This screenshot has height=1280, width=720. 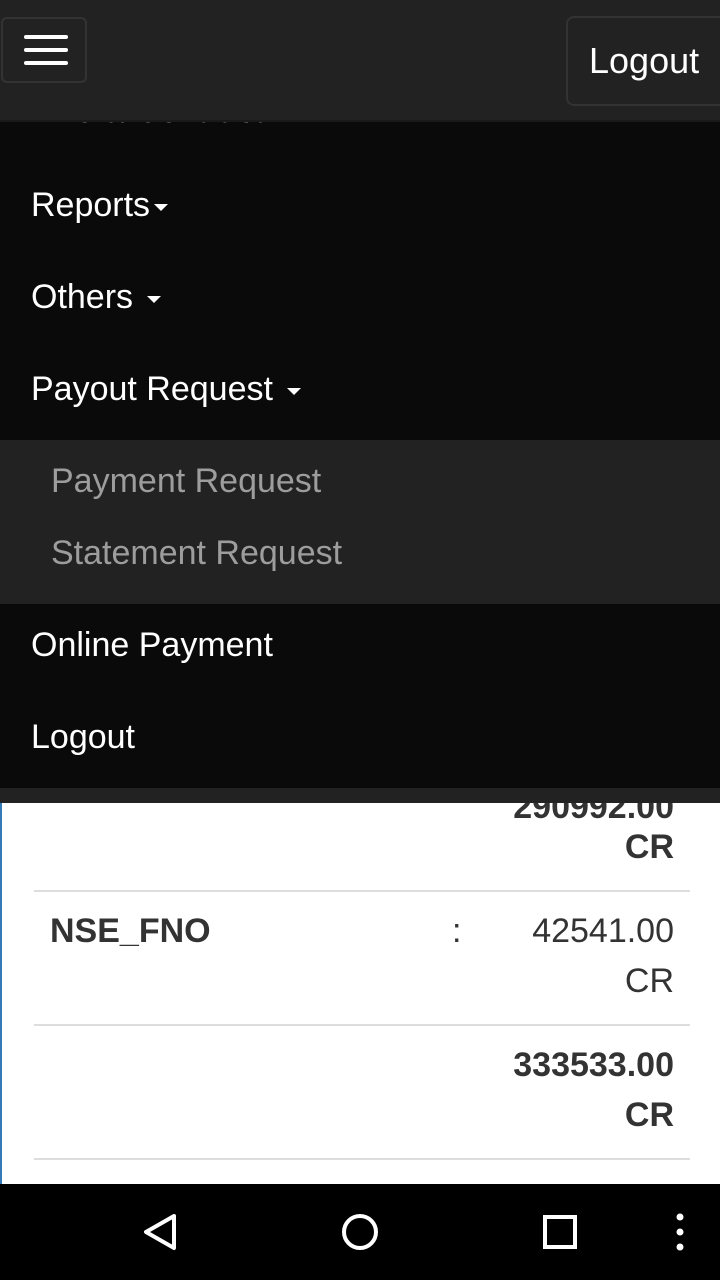 I want to click on payout-submenu: Payment Request Statement Request, so click(x=360, y=522).